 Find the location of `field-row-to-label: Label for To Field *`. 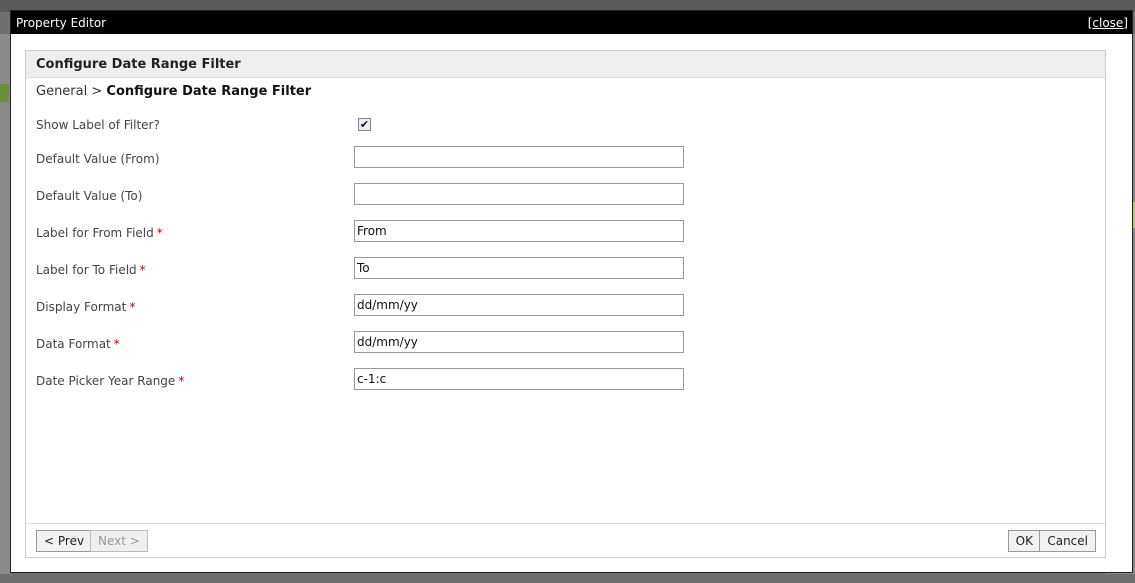

field-row-to-label: Label for To Field * is located at coordinates (386, 271).